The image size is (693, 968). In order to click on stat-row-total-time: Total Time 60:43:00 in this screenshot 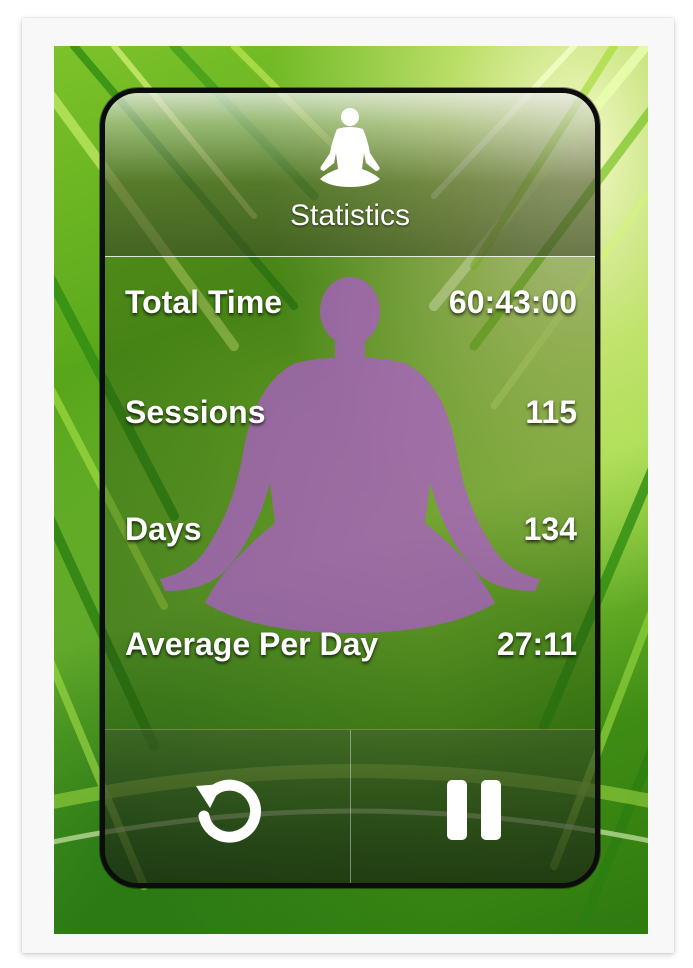, I will do `click(351, 302)`.